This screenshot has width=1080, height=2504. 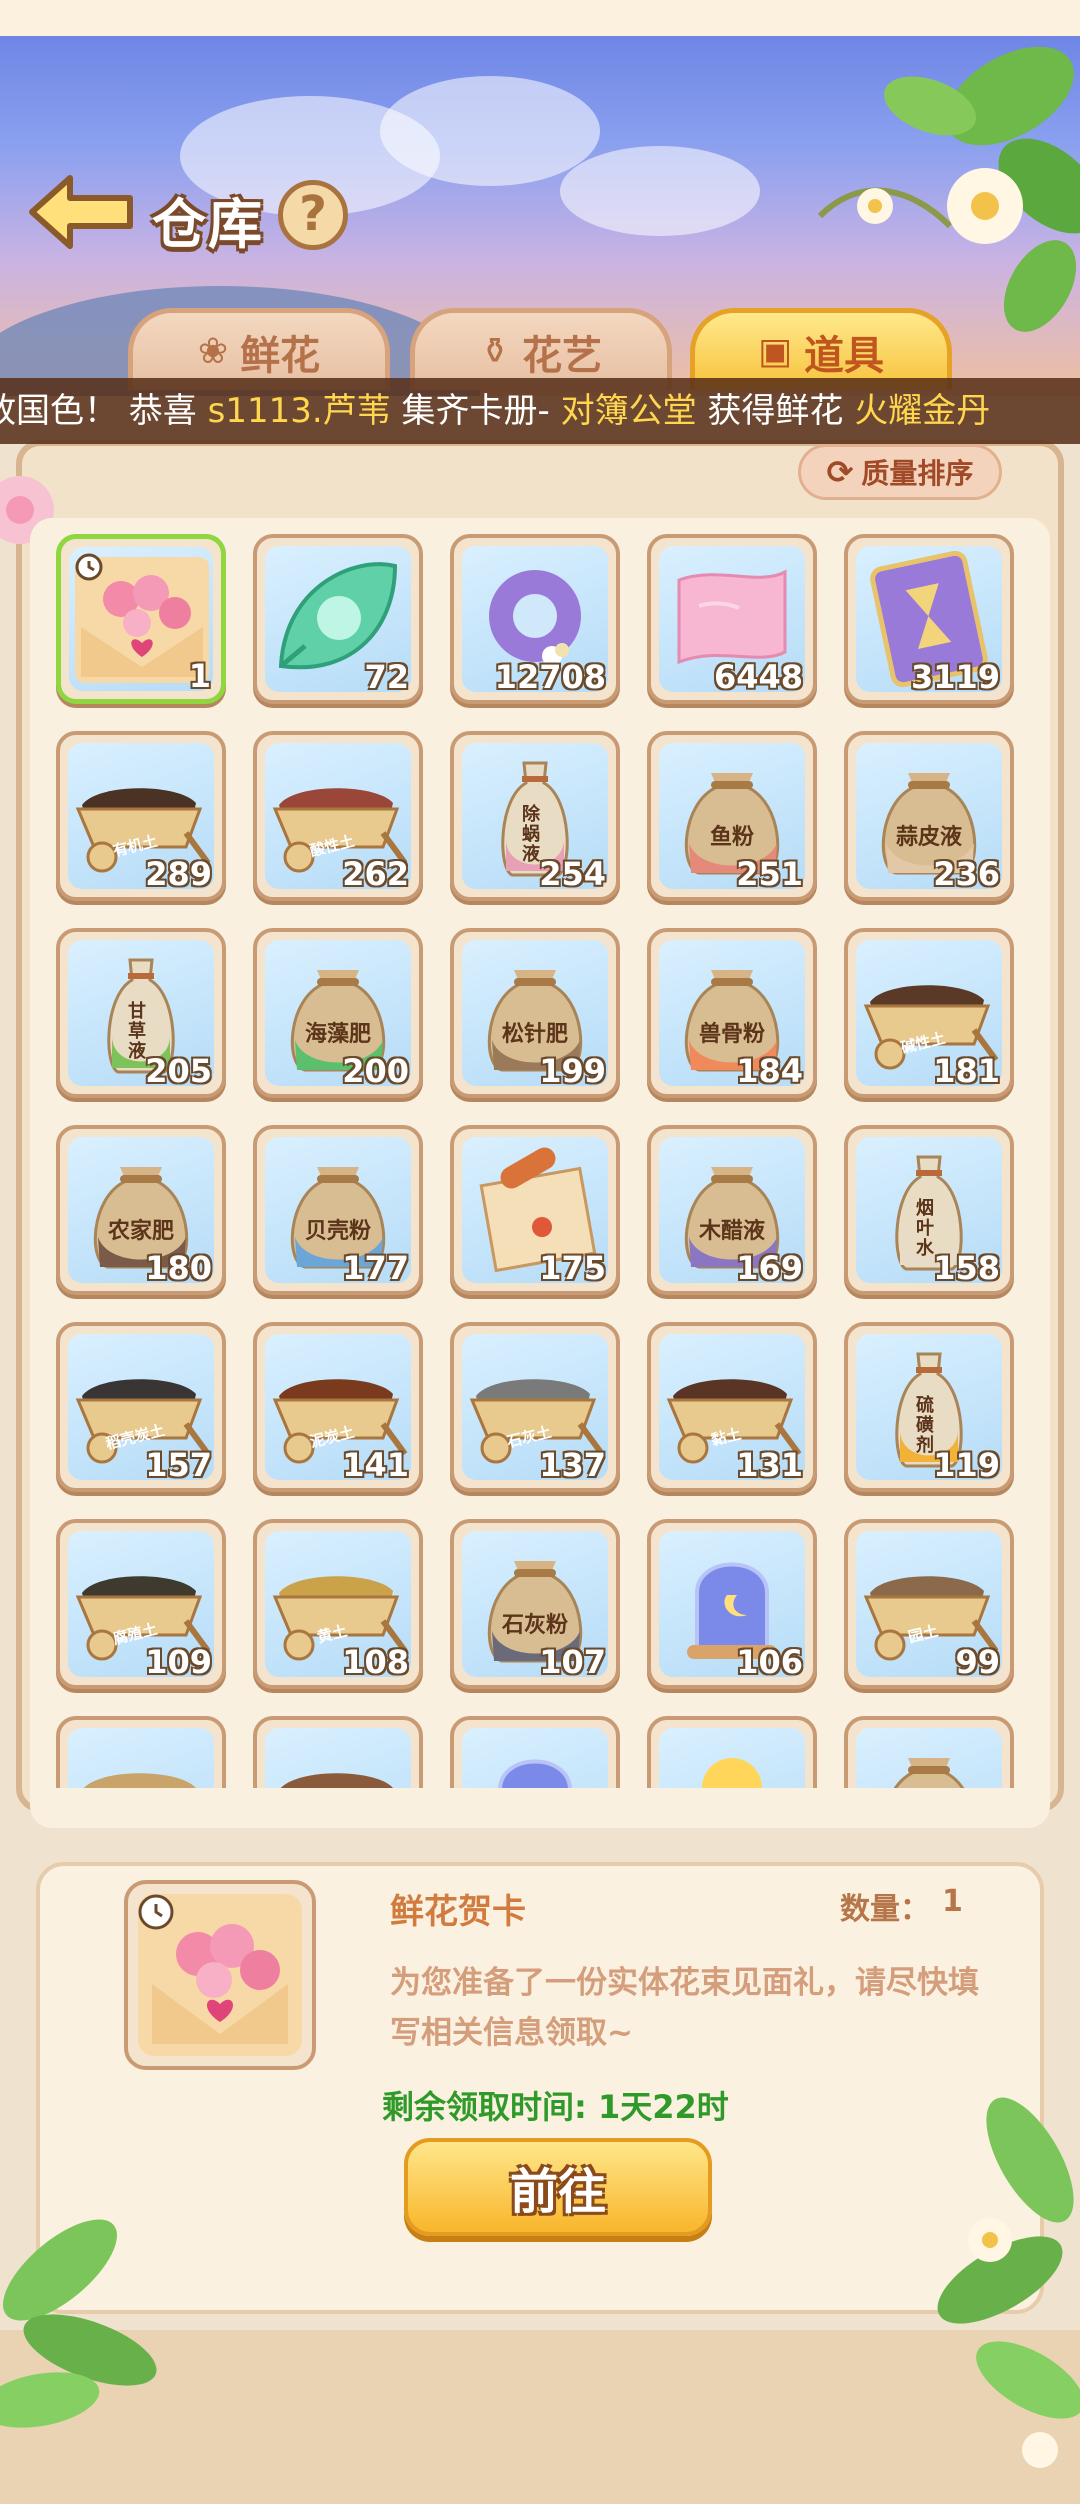 I want to click on detail-description: 为您准备了一份实体花束见面礼，请尽快填写相关信息领取~, so click(x=684, y=2008).